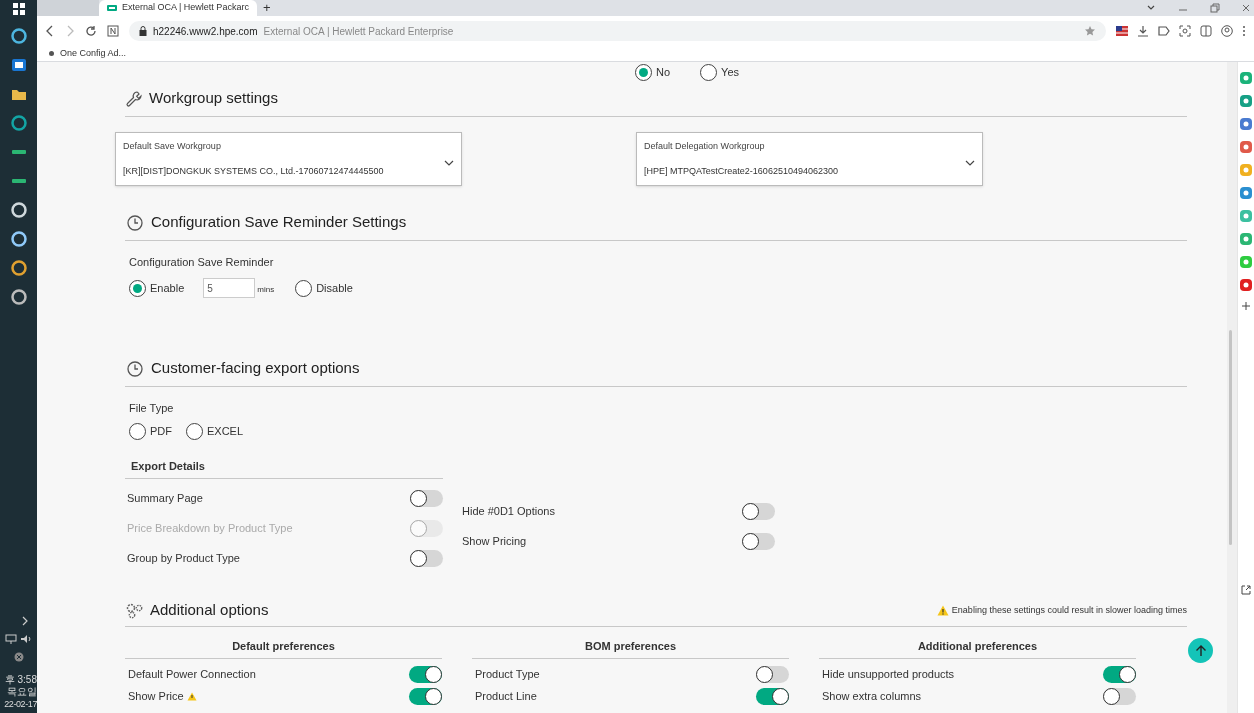 This screenshot has height=713, width=1254. What do you see at coordinates (358, 31) in the screenshot?
I see `page-title-text: External OCA | Hewlett Packard Enterprise` at bounding box center [358, 31].